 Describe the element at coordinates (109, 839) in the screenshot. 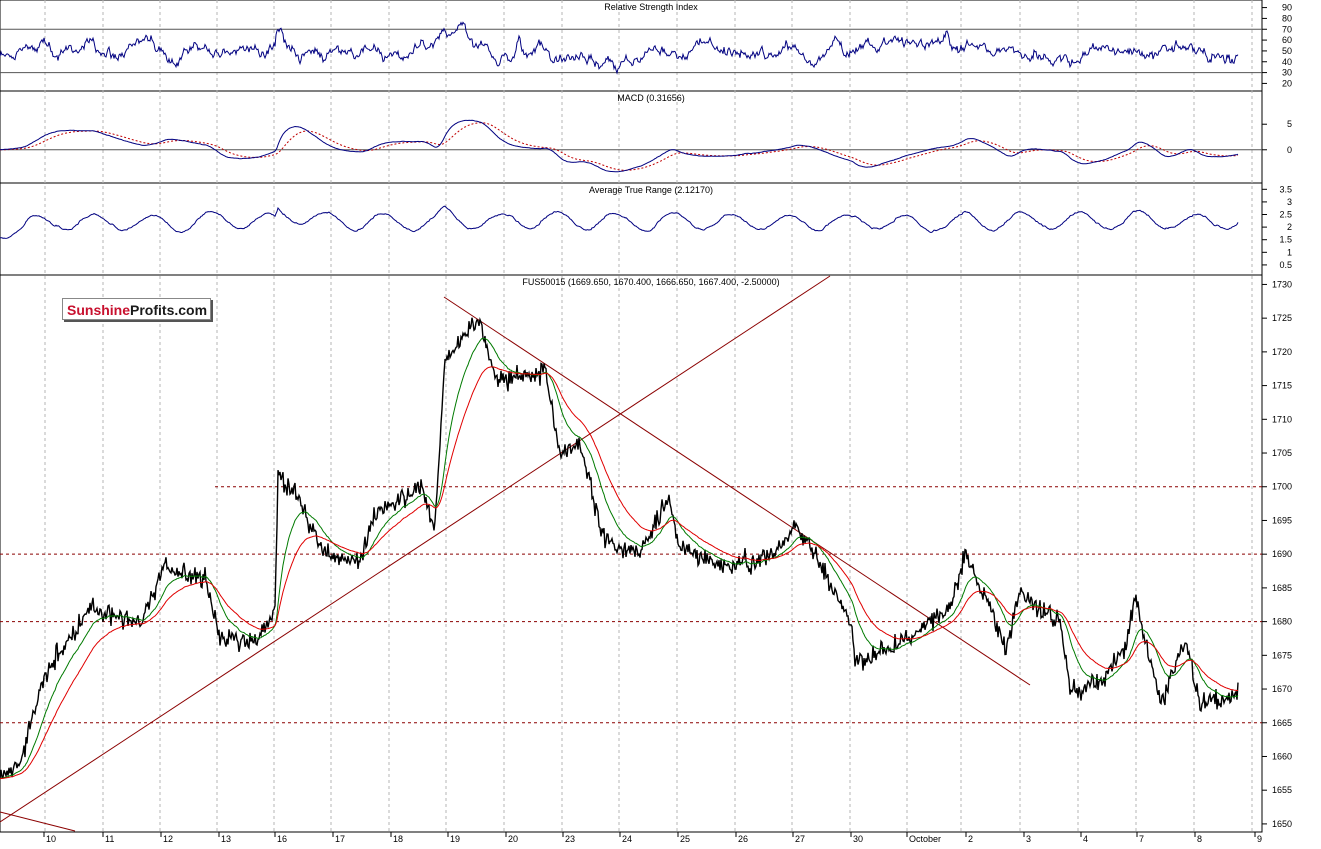

I see `x-tick-label: 11` at that location.